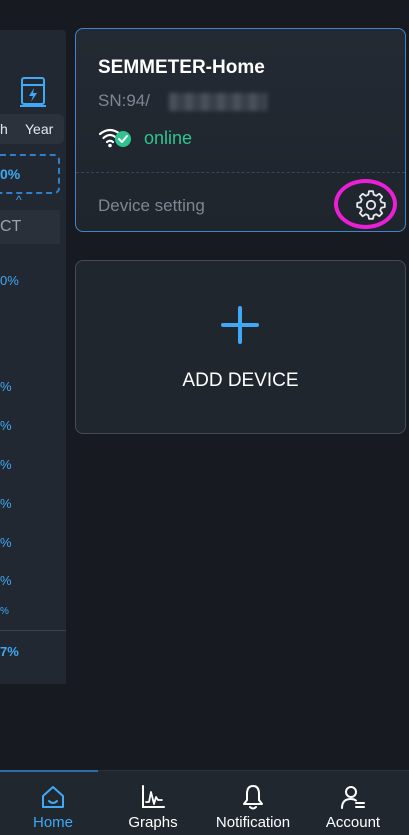  Describe the element at coordinates (53, 797) in the screenshot. I see `home-icon` at that location.